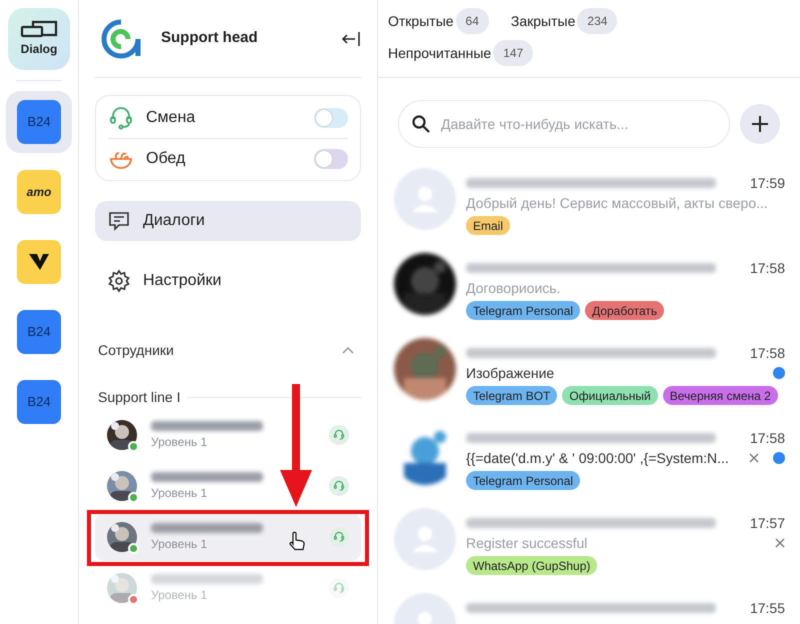 The height and width of the screenshot is (624, 800). Describe the element at coordinates (513, 53) in the screenshot. I see `count-badge: 147` at that location.